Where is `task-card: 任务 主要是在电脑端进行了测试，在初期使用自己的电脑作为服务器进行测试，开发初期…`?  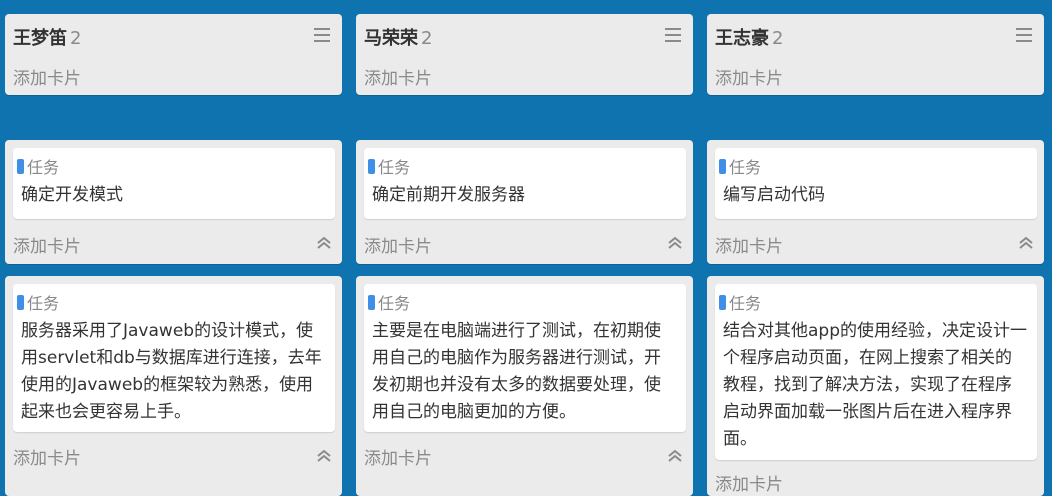
task-card: 任务 主要是在电脑端进行了测试，在初期使用自己的电脑作为服务器进行测试，开发初期… is located at coordinates (525, 358).